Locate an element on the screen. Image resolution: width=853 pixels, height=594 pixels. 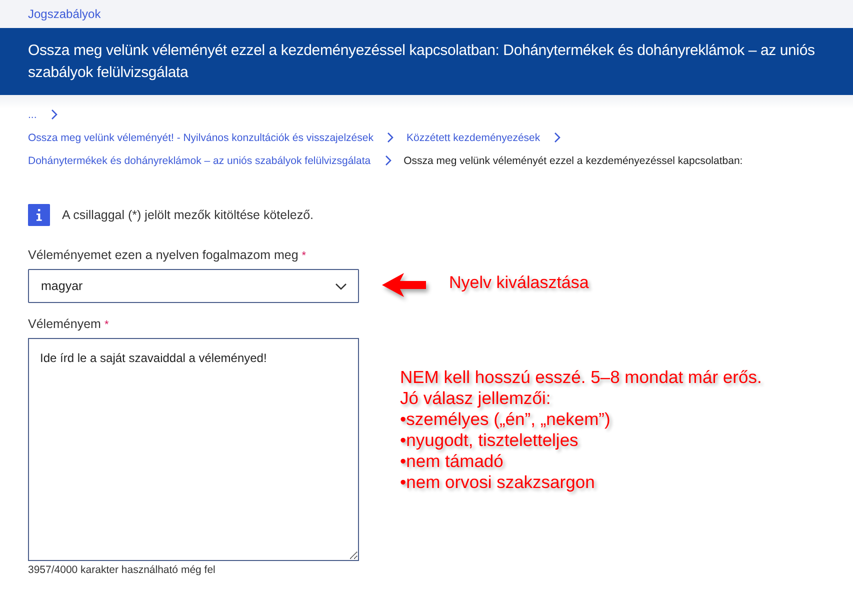
character-counter: 3957/4000 karakter használható még fel is located at coordinates (122, 570).